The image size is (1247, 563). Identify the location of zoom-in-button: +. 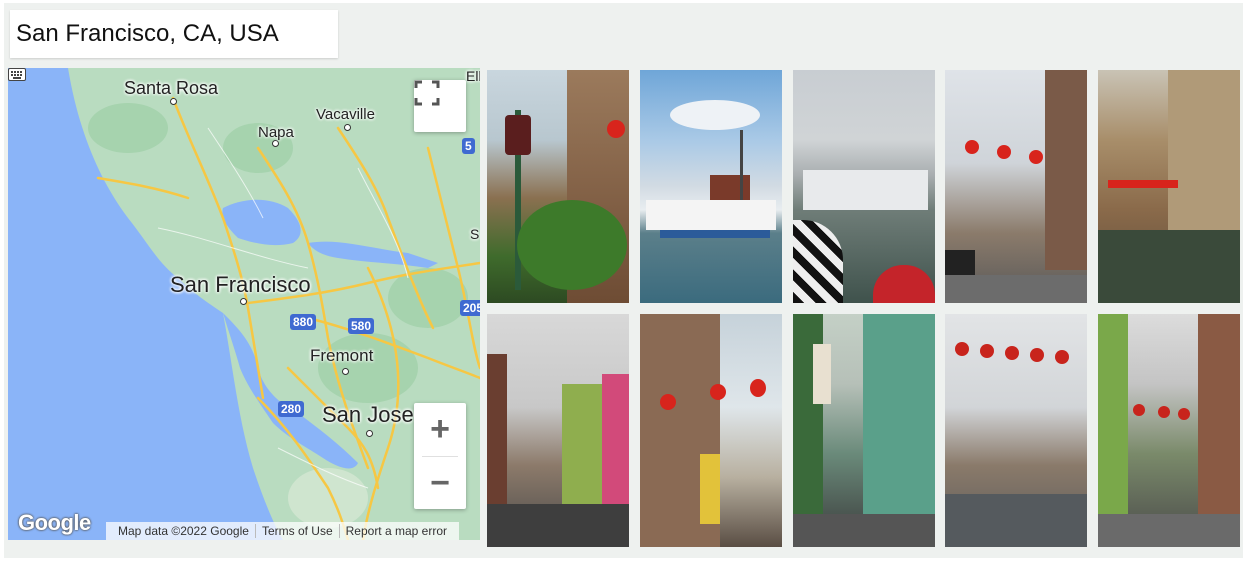
(440, 429).